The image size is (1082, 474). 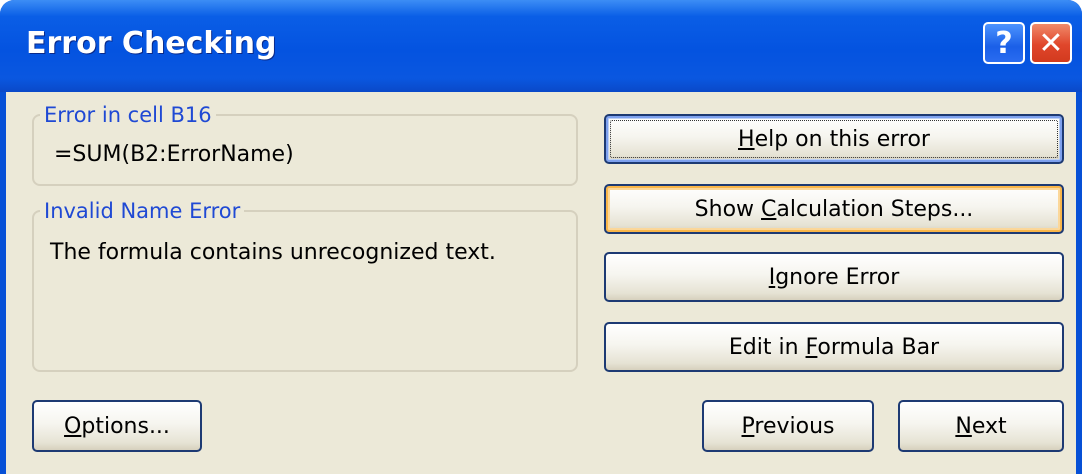 I want to click on formula-text: =SUM(B2:ErrorName), so click(x=174, y=154).